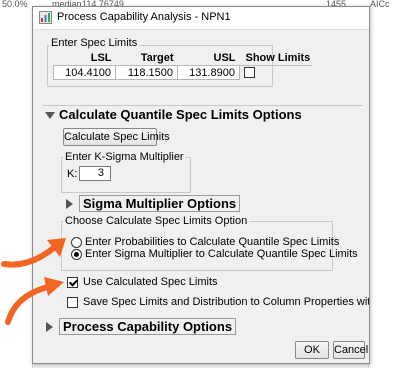 The height and width of the screenshot is (368, 400). Describe the element at coordinates (208, 58) in the screenshot. I see `usl-header: USL` at that location.